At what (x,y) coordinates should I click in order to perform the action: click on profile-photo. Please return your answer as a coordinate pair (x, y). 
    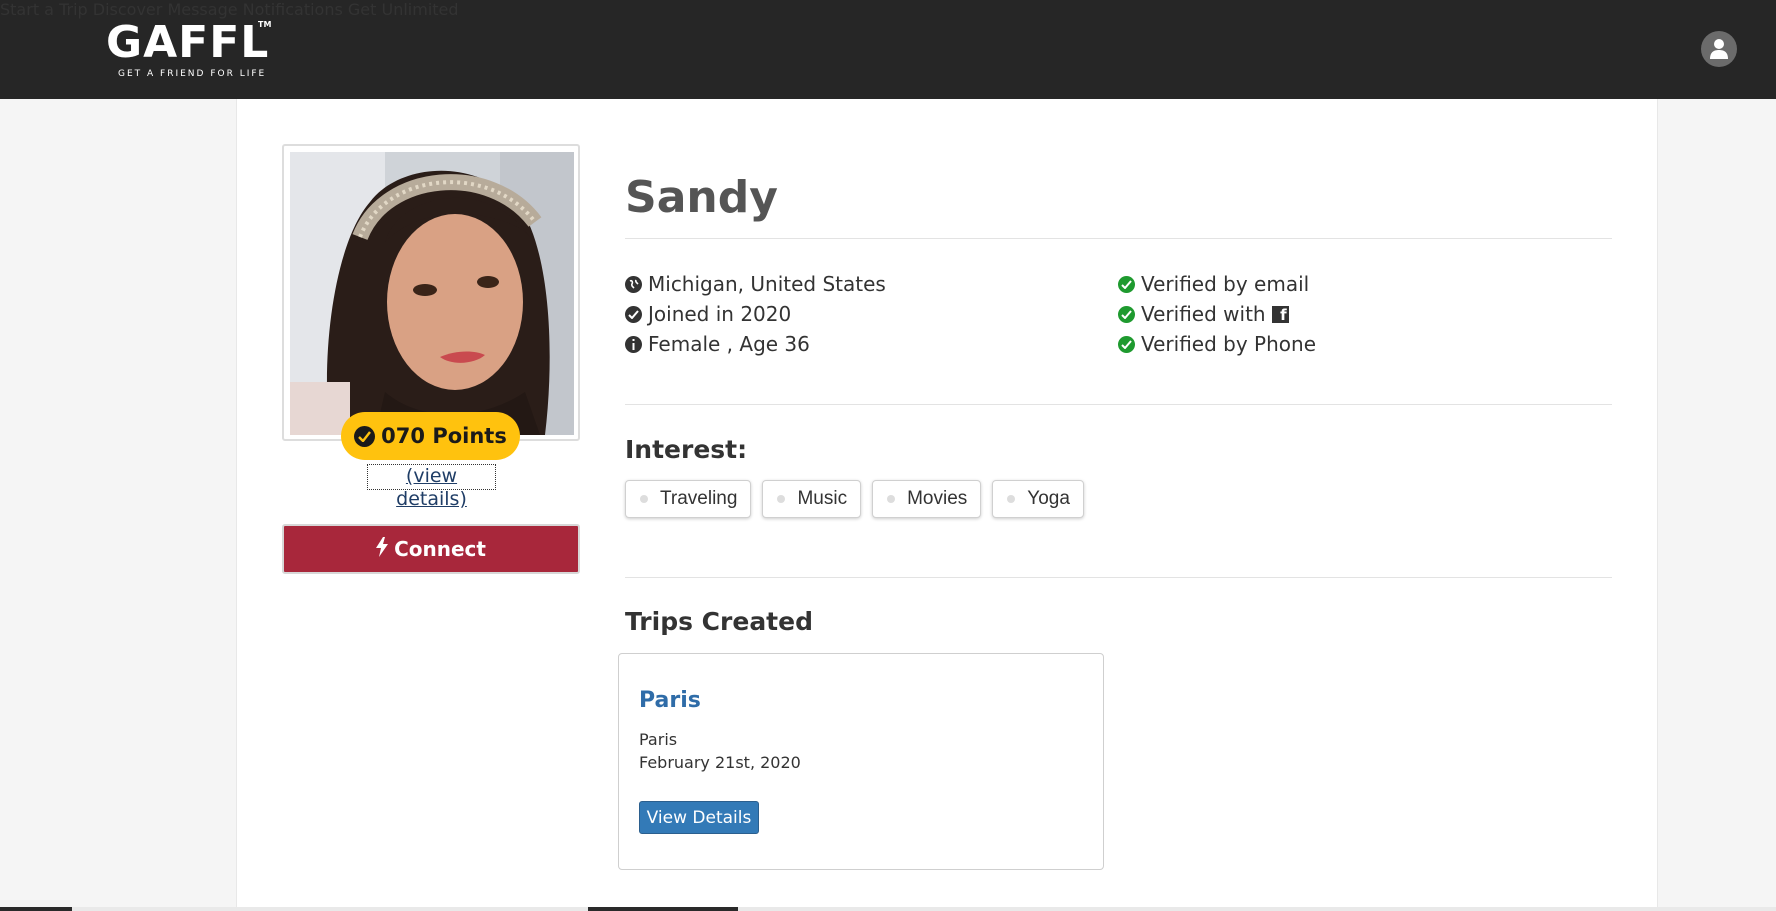
    Looking at the image, I should click on (432, 293).